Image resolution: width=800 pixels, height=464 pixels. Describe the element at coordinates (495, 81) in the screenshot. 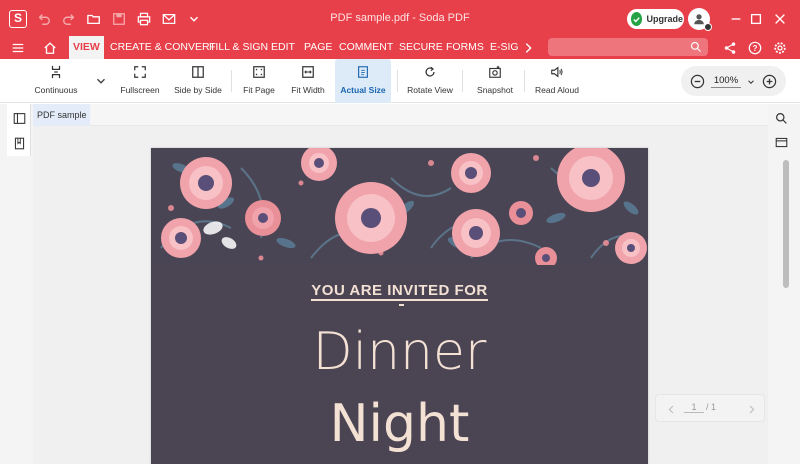

I see `snapshot-button: Snapshot` at that location.